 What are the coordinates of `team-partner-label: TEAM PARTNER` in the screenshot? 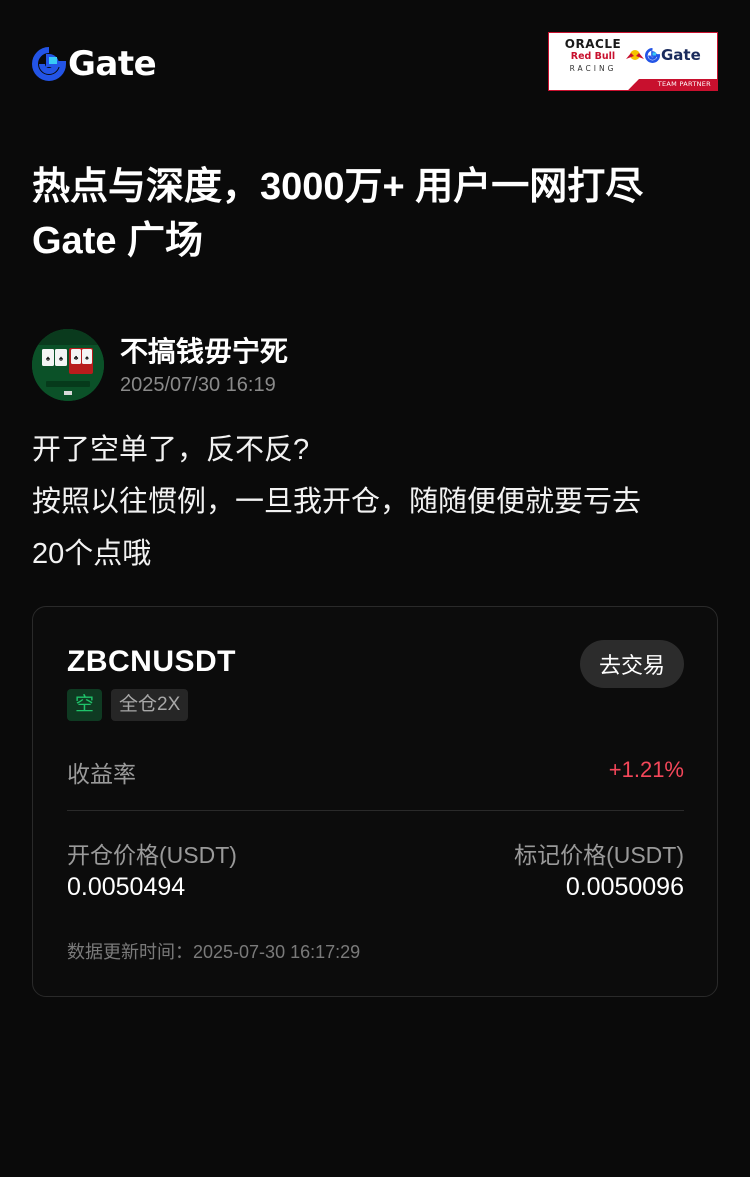 It's located at (633, 84).